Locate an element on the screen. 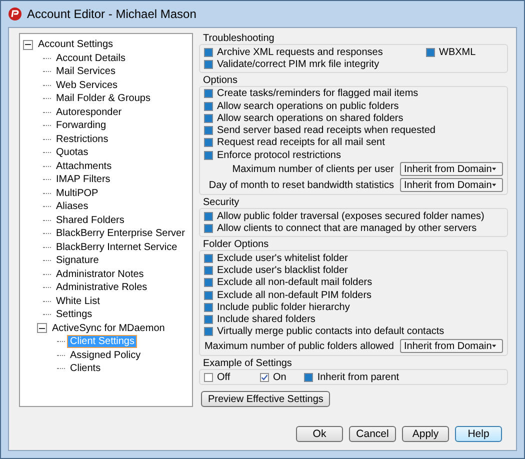 The height and width of the screenshot is (459, 525). checkbox-label: Inherit from parent is located at coordinates (358, 377).